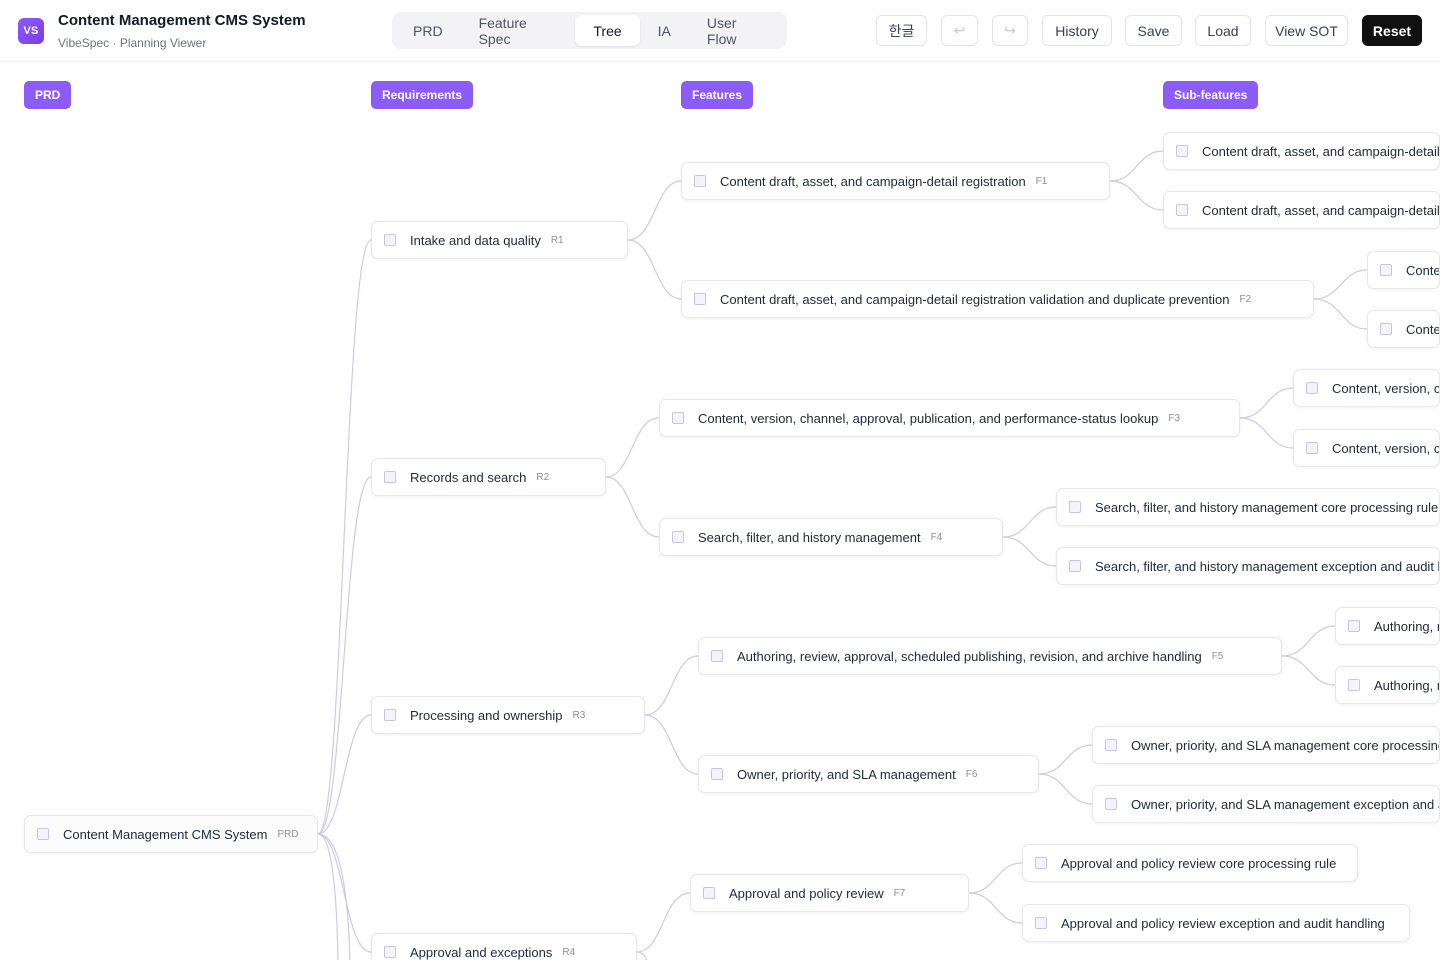 This screenshot has width=1440, height=960. I want to click on node-tag: PRD, so click(288, 834).